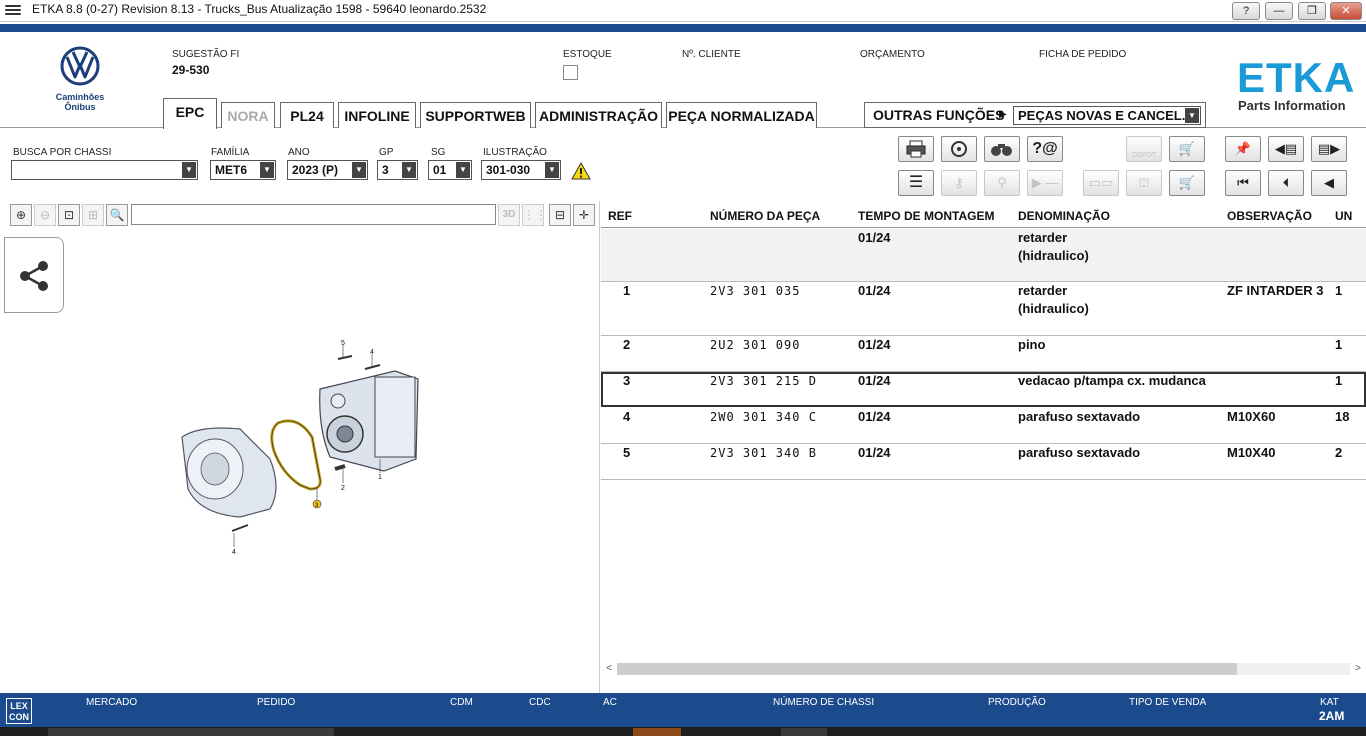  Describe the element at coordinates (1329, 702) in the screenshot. I see `kat-label: KAT` at that location.